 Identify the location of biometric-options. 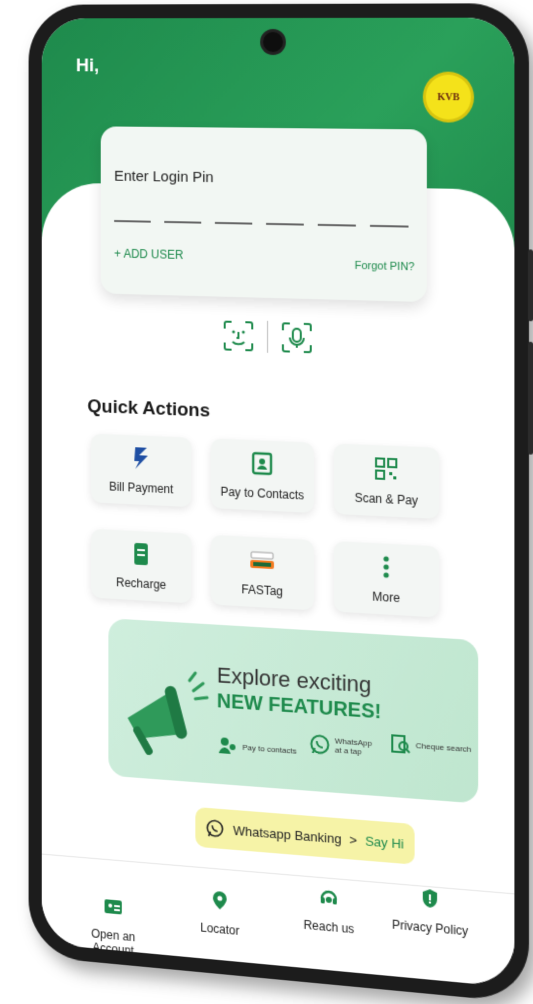
(268, 337).